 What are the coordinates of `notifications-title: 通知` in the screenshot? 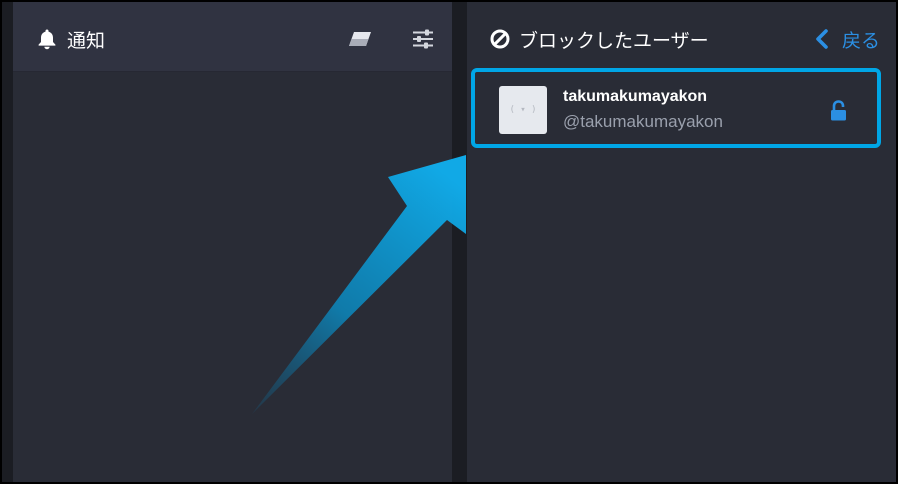 It's located at (71, 39).